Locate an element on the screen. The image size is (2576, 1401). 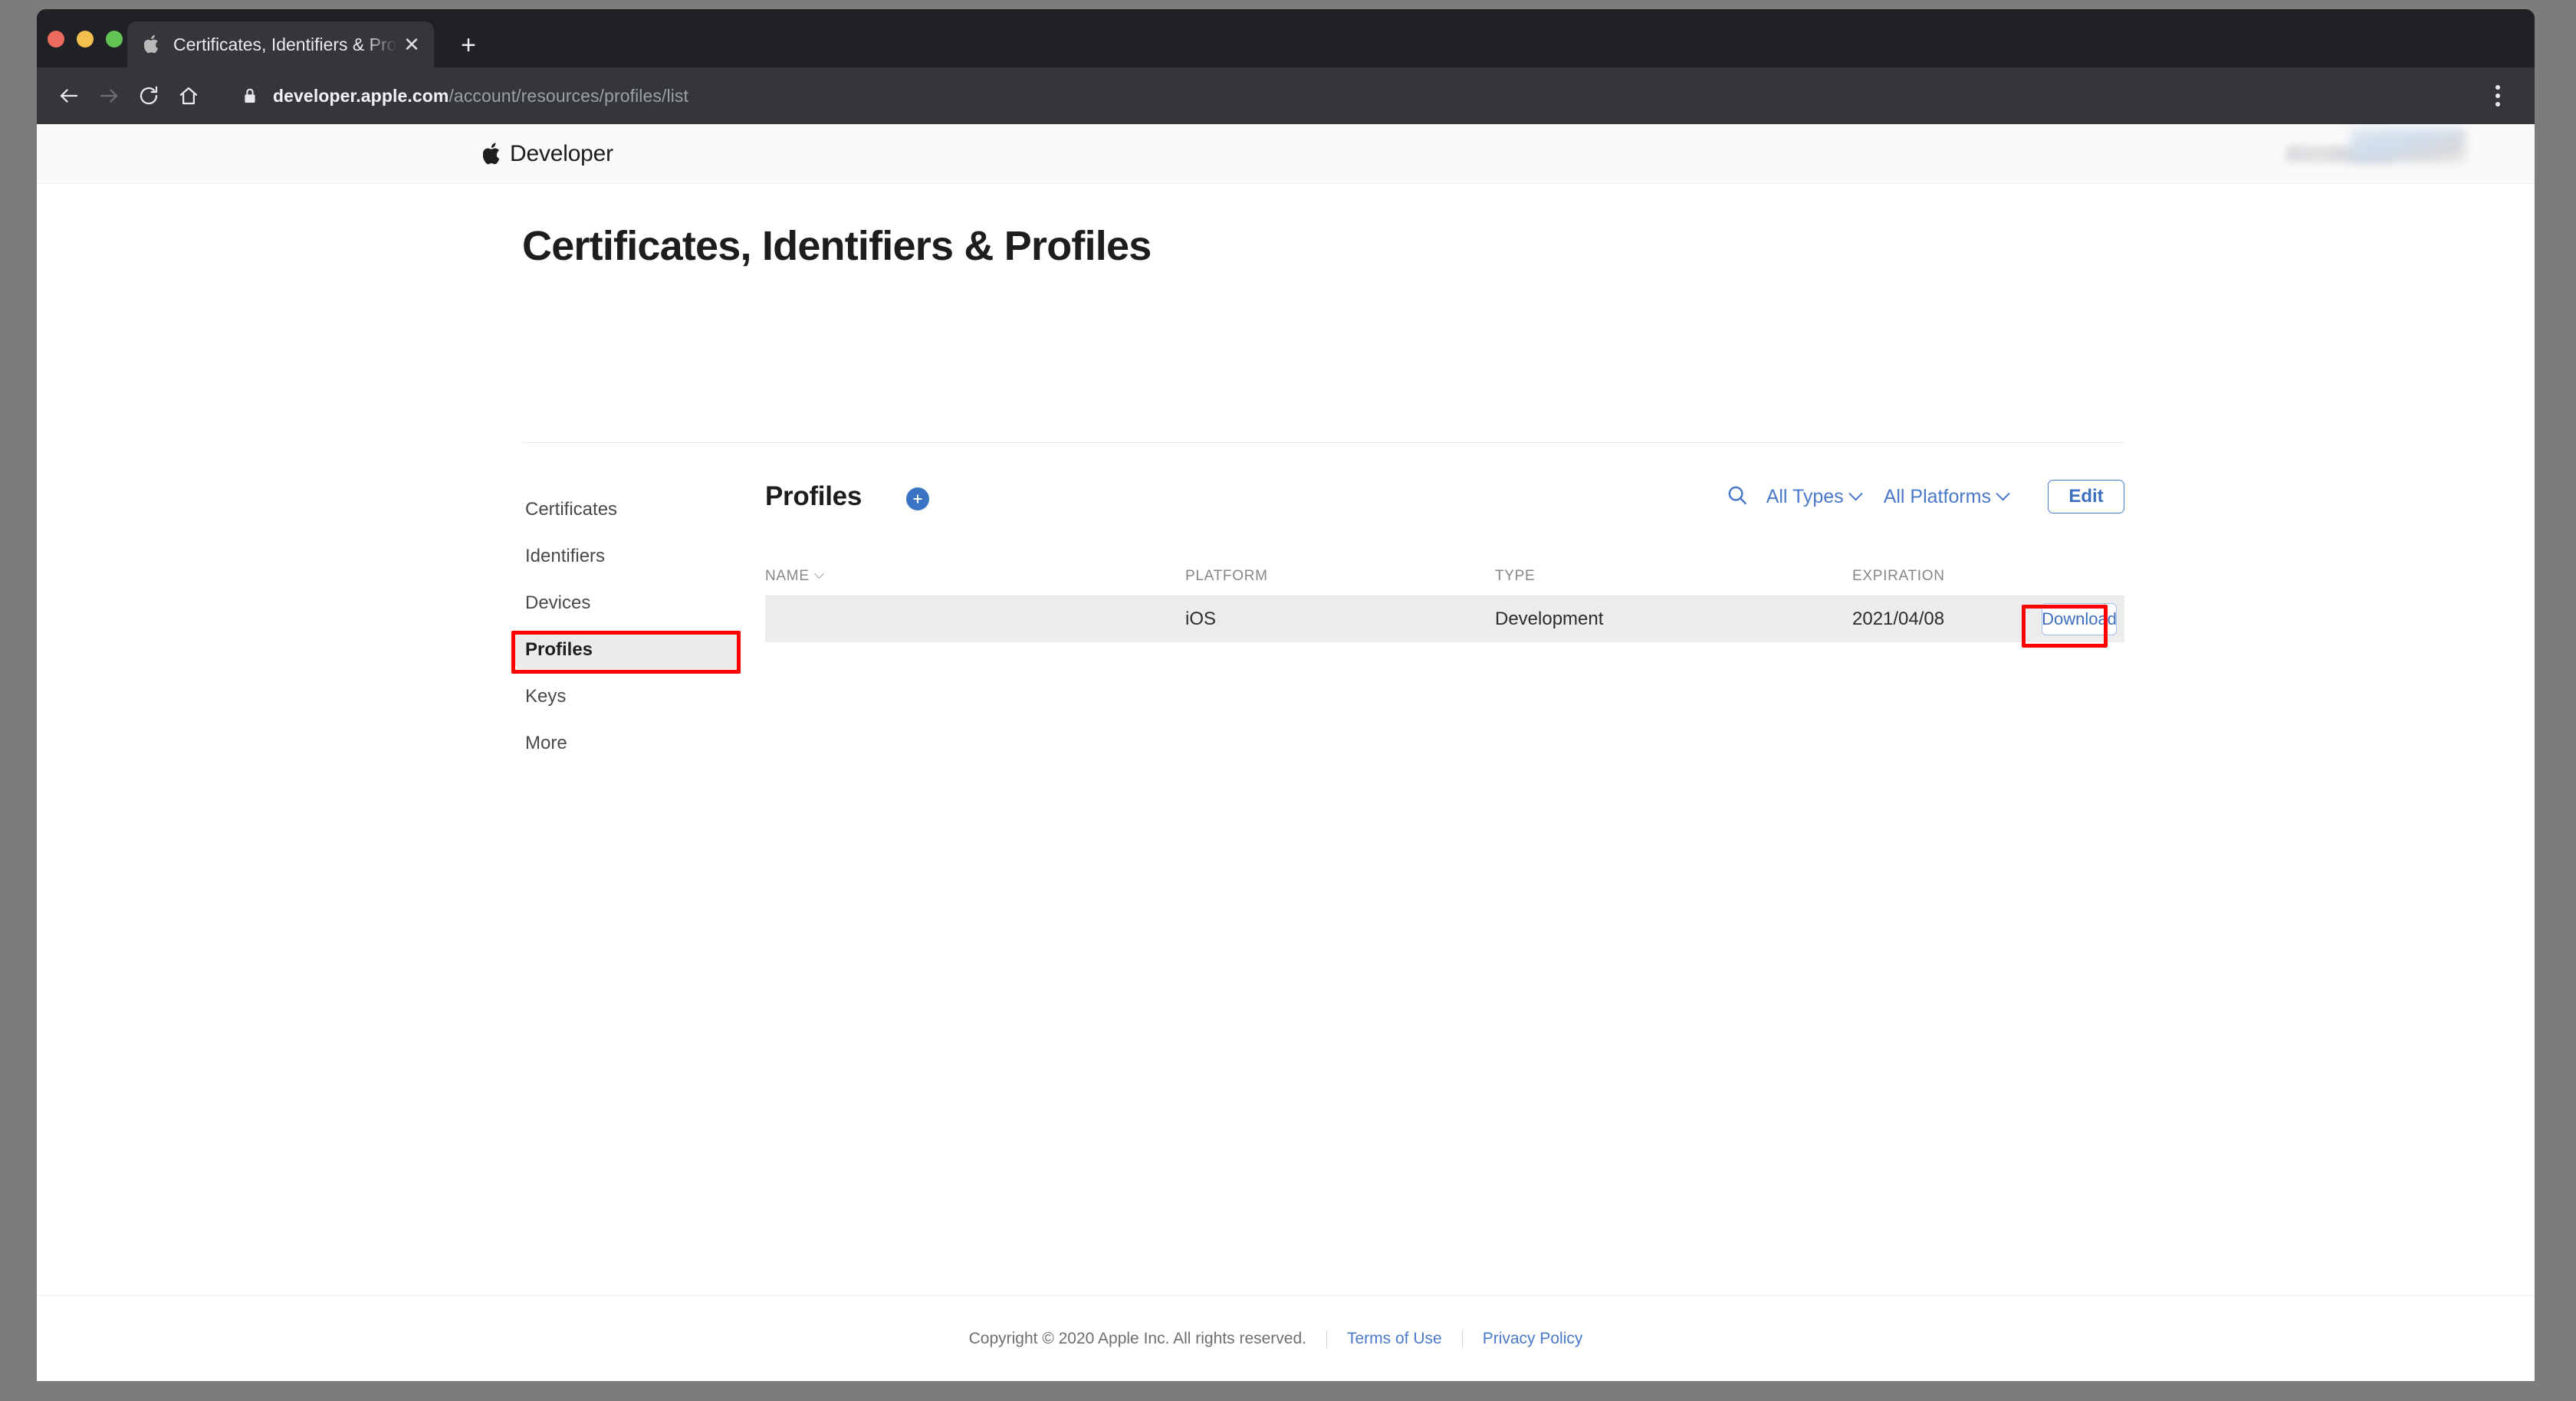
apple-logo-icon is located at coordinates (493, 154).